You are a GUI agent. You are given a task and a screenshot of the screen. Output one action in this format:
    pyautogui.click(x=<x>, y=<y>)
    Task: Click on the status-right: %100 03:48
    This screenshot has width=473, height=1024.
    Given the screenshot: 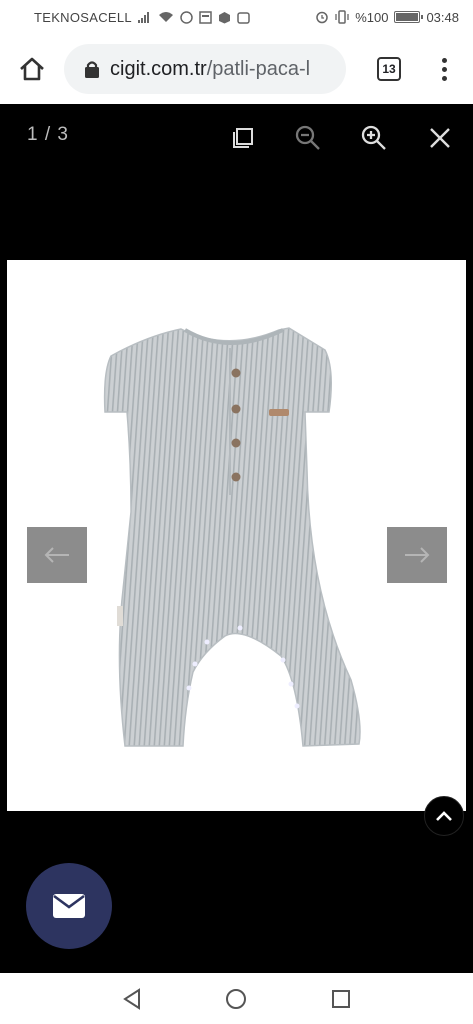 What is the action you would take?
    pyautogui.click(x=387, y=17)
    